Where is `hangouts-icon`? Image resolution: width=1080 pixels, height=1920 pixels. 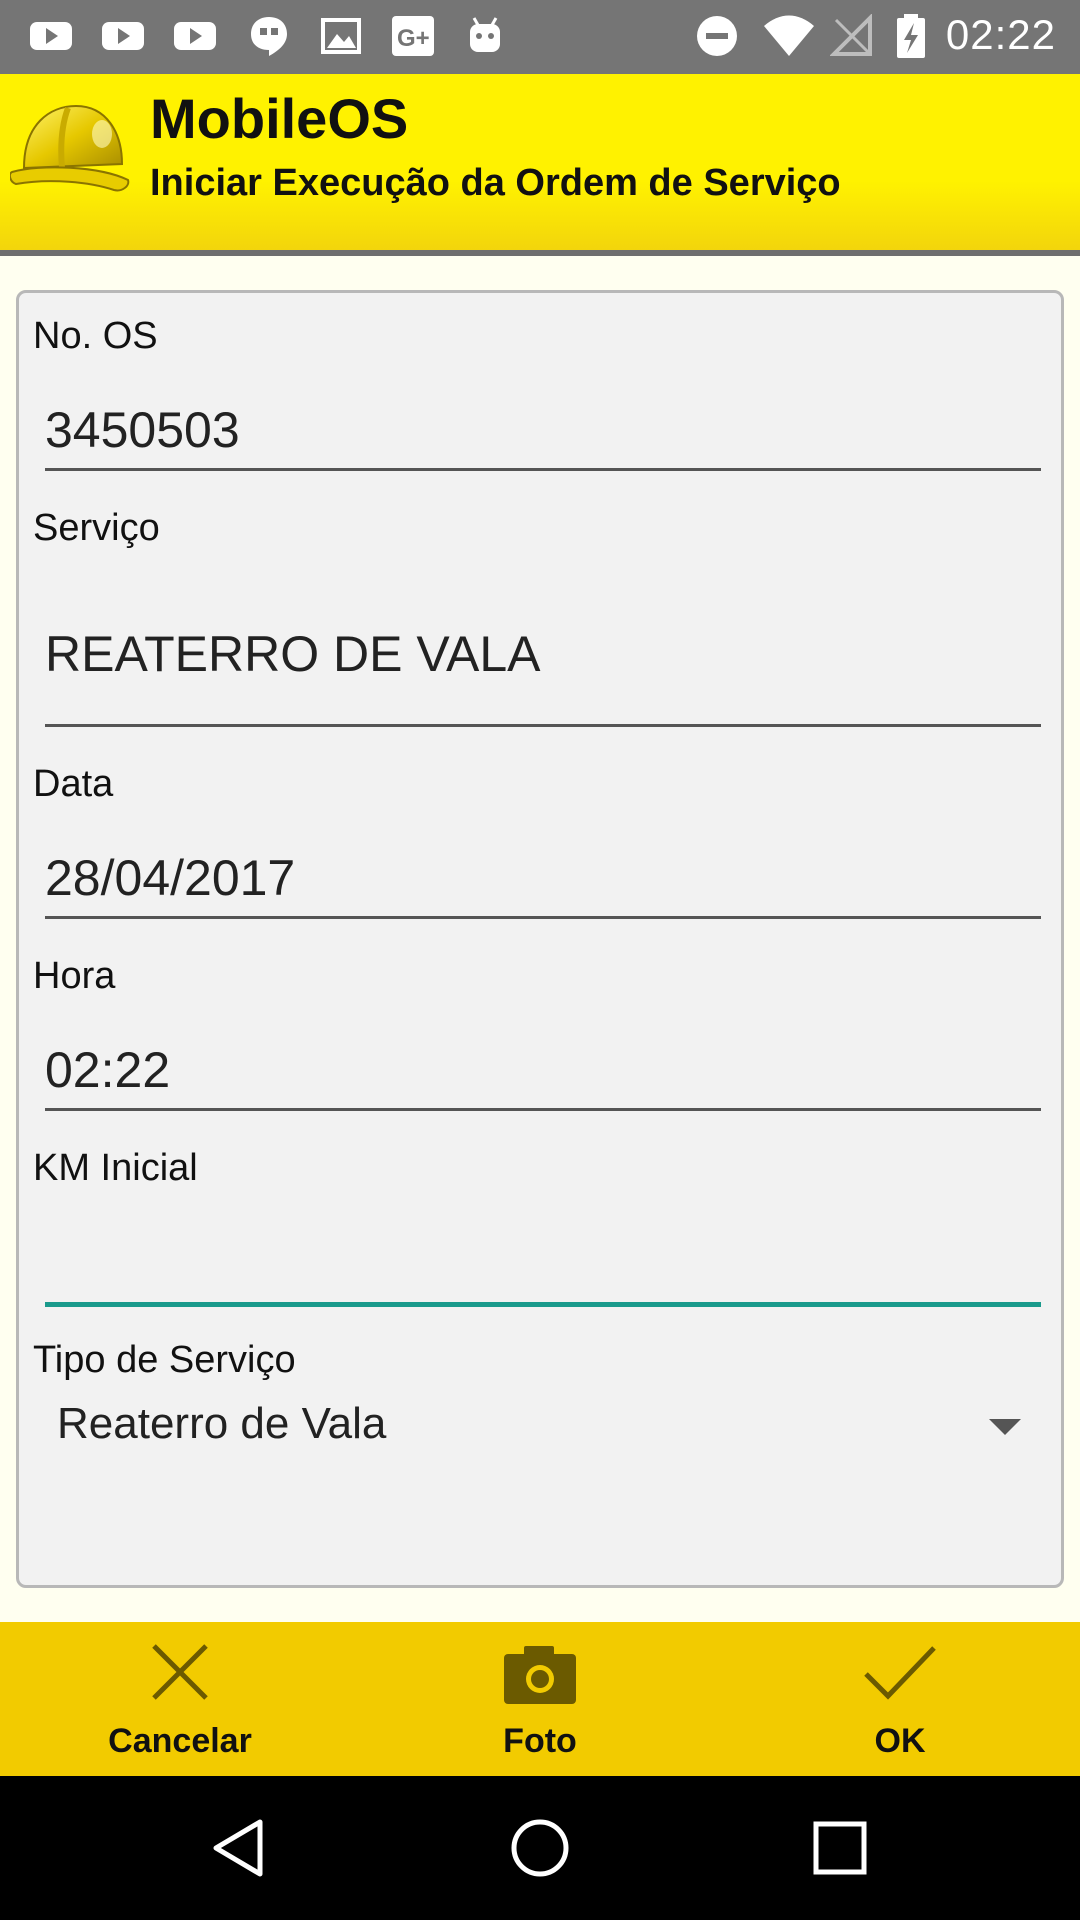 hangouts-icon is located at coordinates (269, 36).